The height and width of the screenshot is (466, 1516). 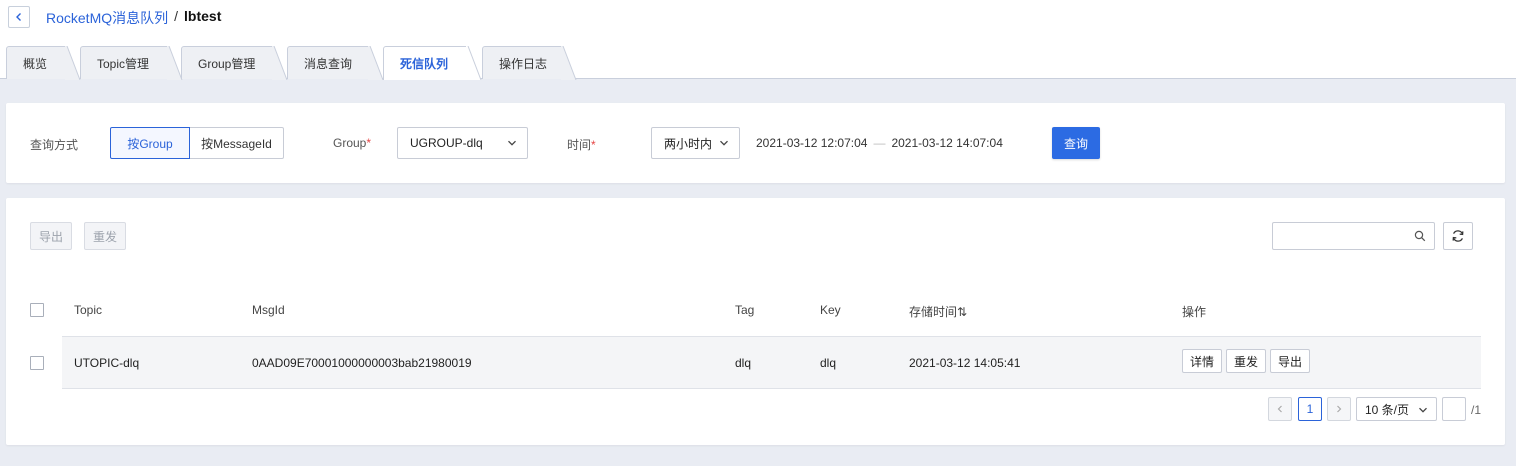 I want to click on tab-message-query: 消息查询, so click(x=335, y=63).